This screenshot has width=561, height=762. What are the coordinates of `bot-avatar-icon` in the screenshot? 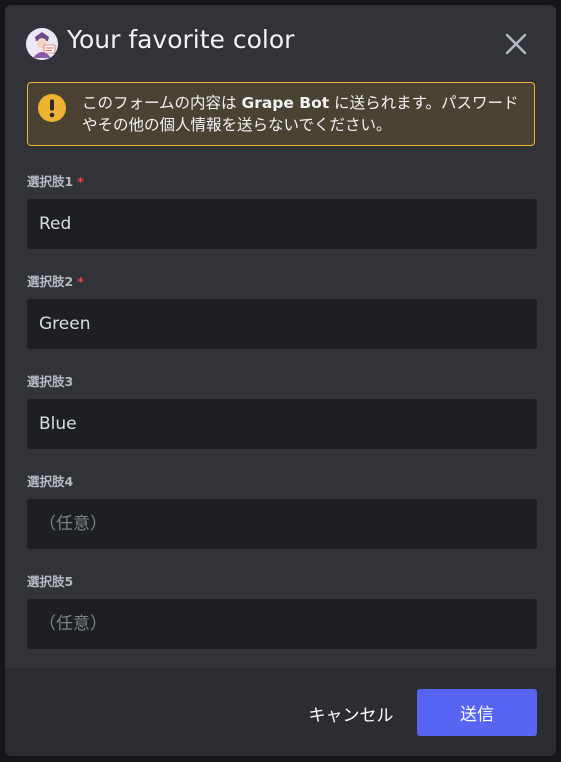 It's located at (42, 44).